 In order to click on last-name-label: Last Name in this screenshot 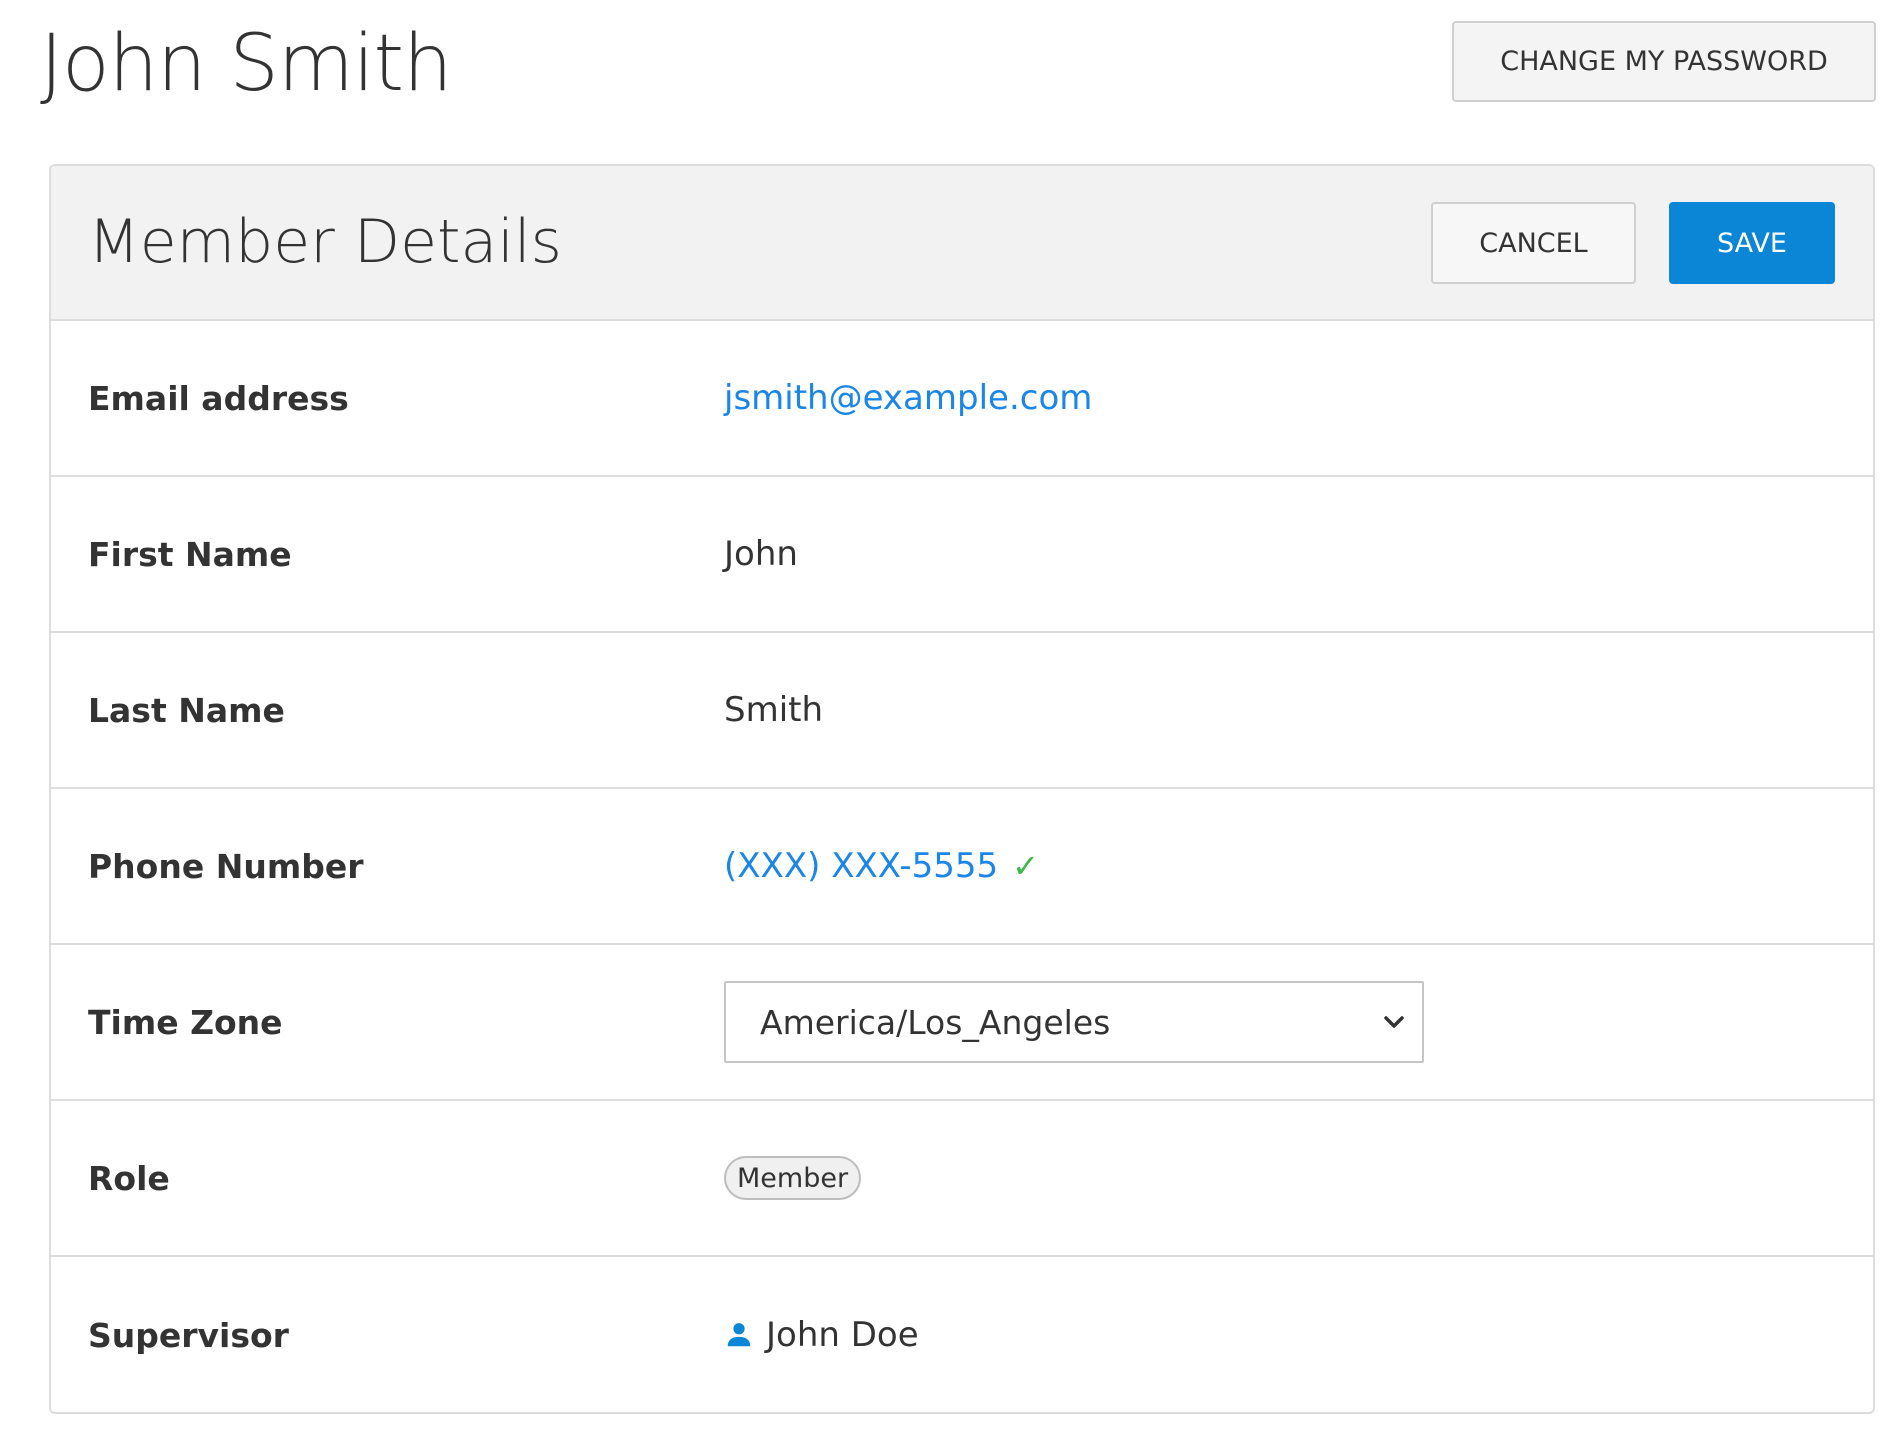, I will do `click(186, 710)`.